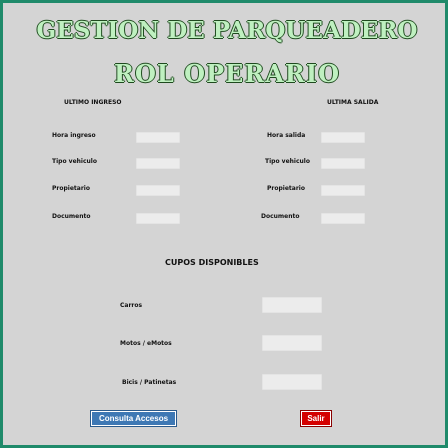  Describe the element at coordinates (292, 305) in the screenshot. I see `cars-available-field` at that location.